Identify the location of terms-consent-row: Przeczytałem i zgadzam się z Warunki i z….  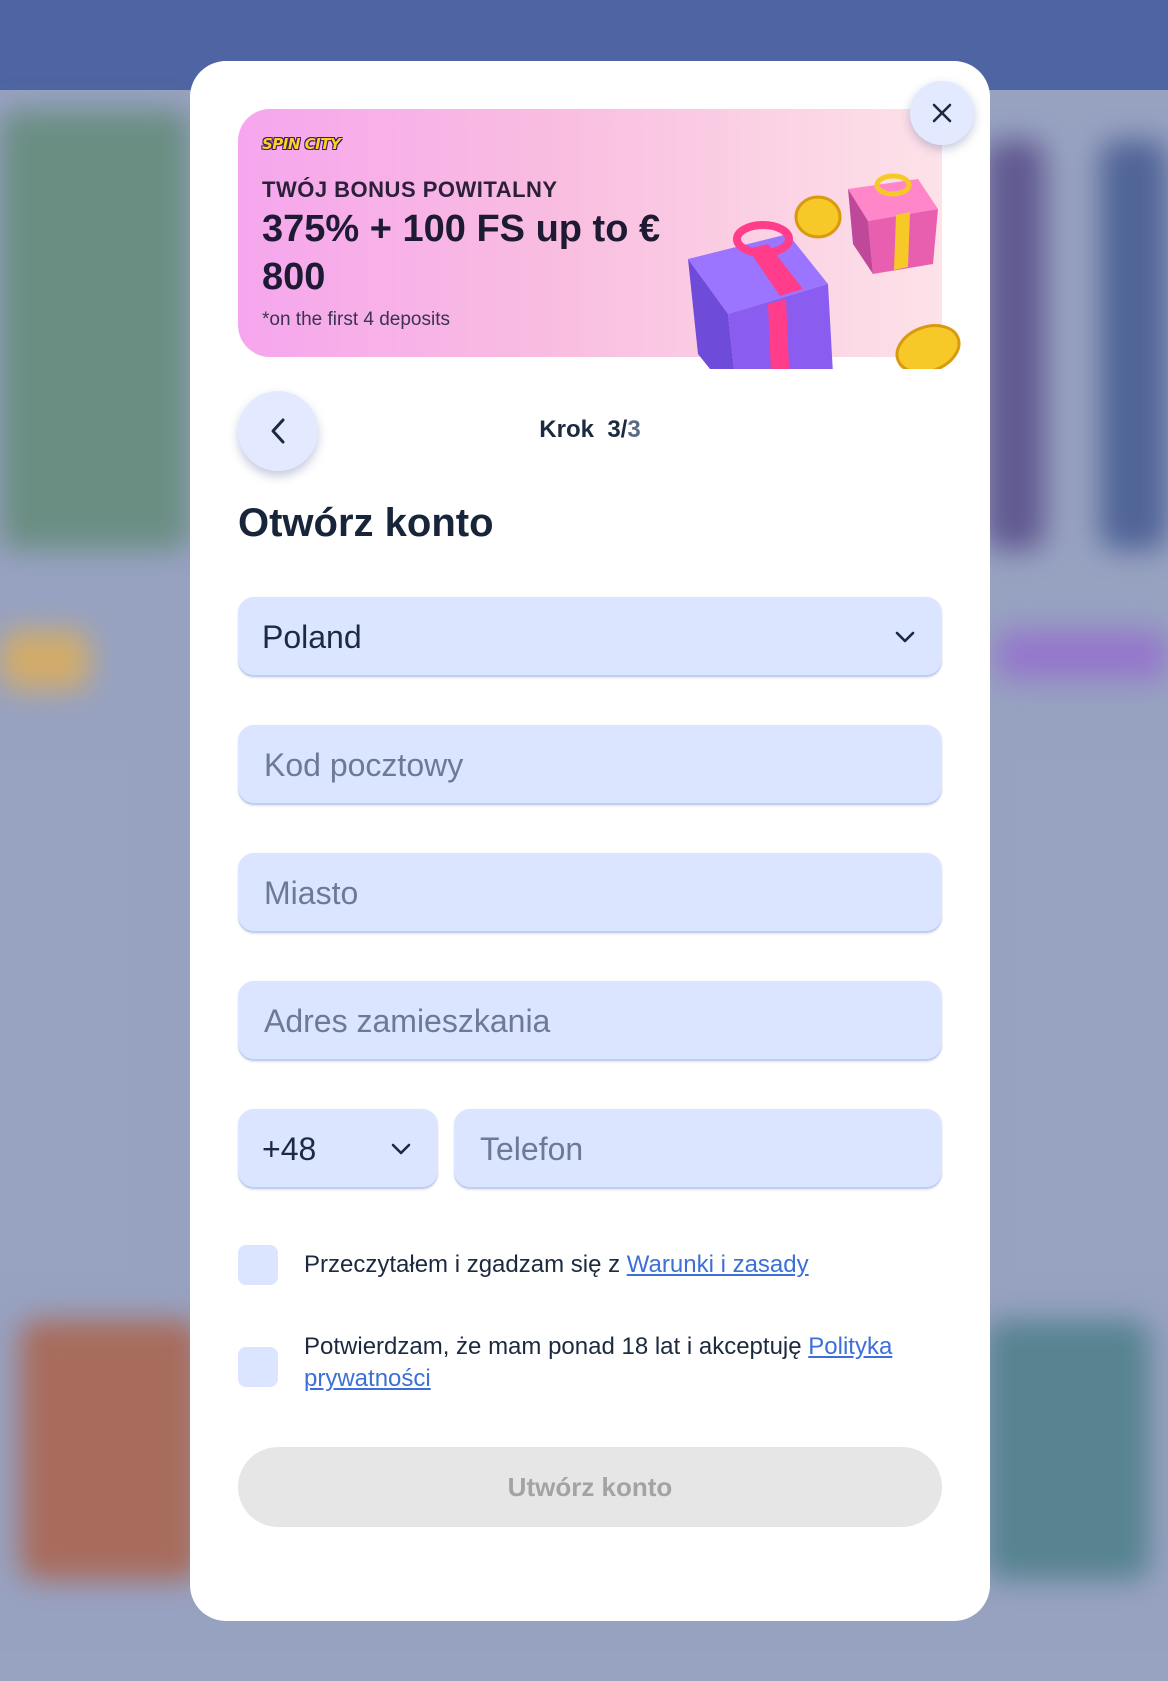
(581, 1265).